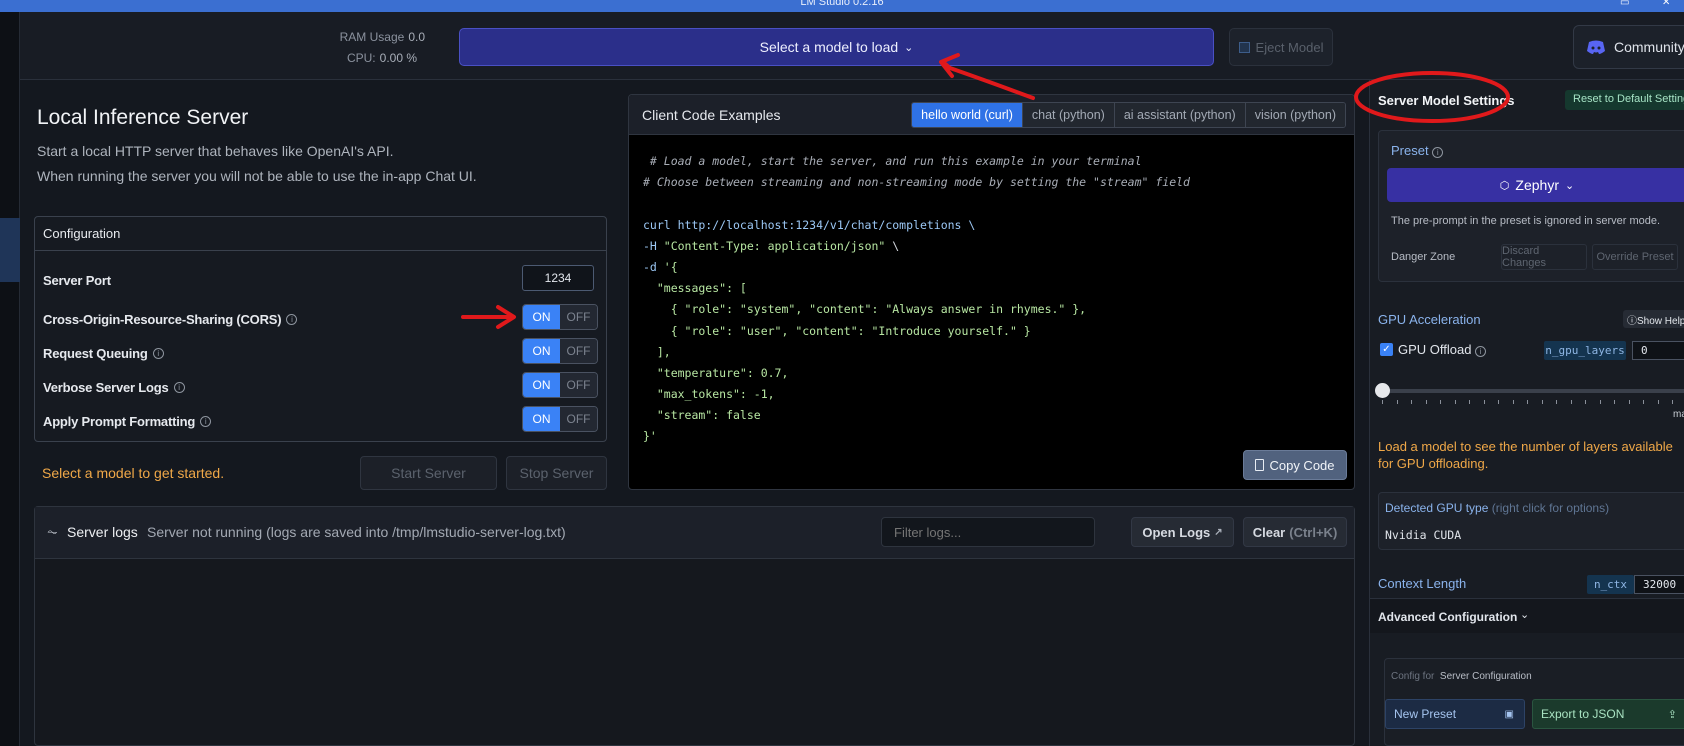 Image resolution: width=1684 pixels, height=746 pixels. What do you see at coordinates (1624, 100) in the screenshot?
I see `reset-defaults-button: Reset to Default Settings` at bounding box center [1624, 100].